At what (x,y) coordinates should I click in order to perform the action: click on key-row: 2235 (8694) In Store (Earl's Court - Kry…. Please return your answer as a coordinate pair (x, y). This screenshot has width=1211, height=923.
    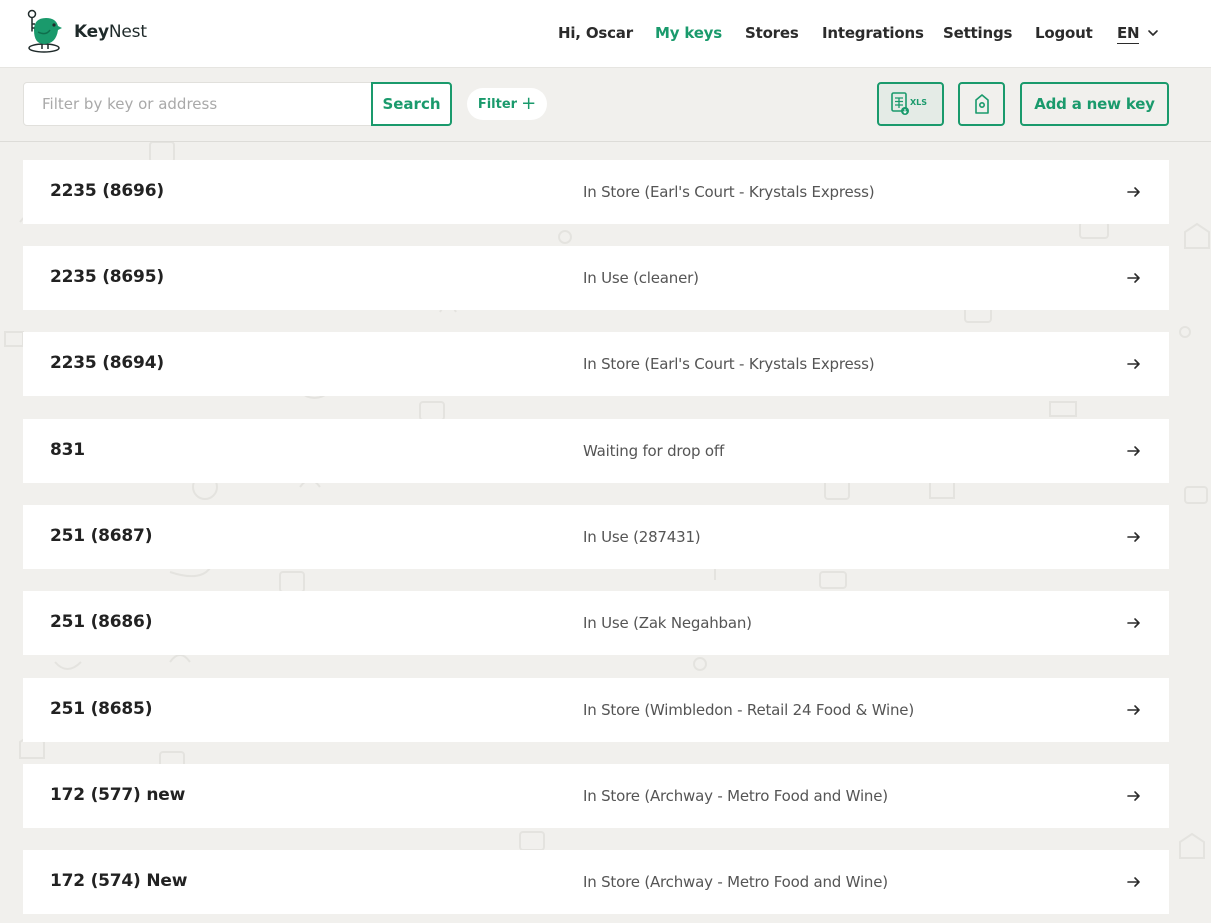
    Looking at the image, I should click on (596, 364).